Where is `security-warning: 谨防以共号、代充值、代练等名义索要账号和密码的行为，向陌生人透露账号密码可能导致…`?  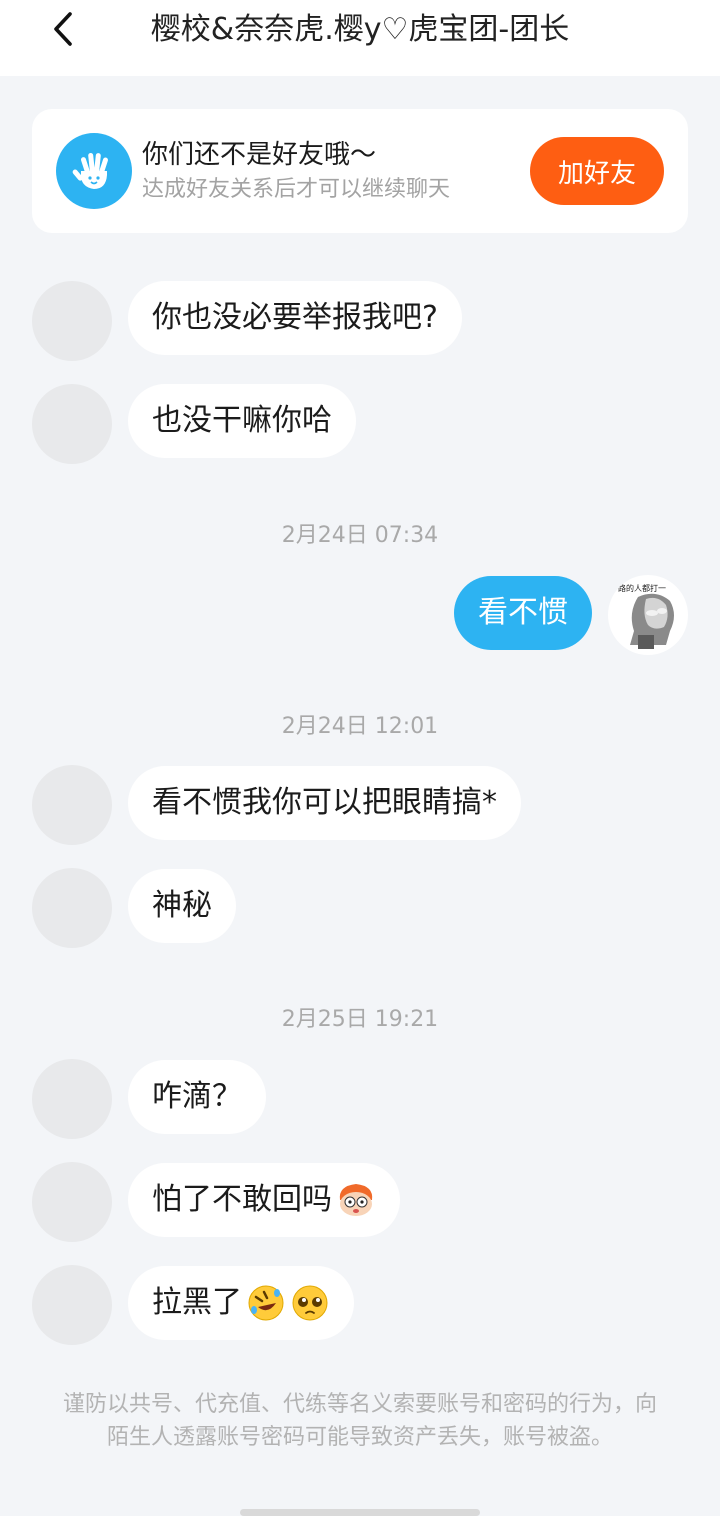 security-warning: 谨防以共号、代充值、代练等名义索要账号和密码的行为，向陌生人透露账号密码可能导致… is located at coordinates (359, 1421).